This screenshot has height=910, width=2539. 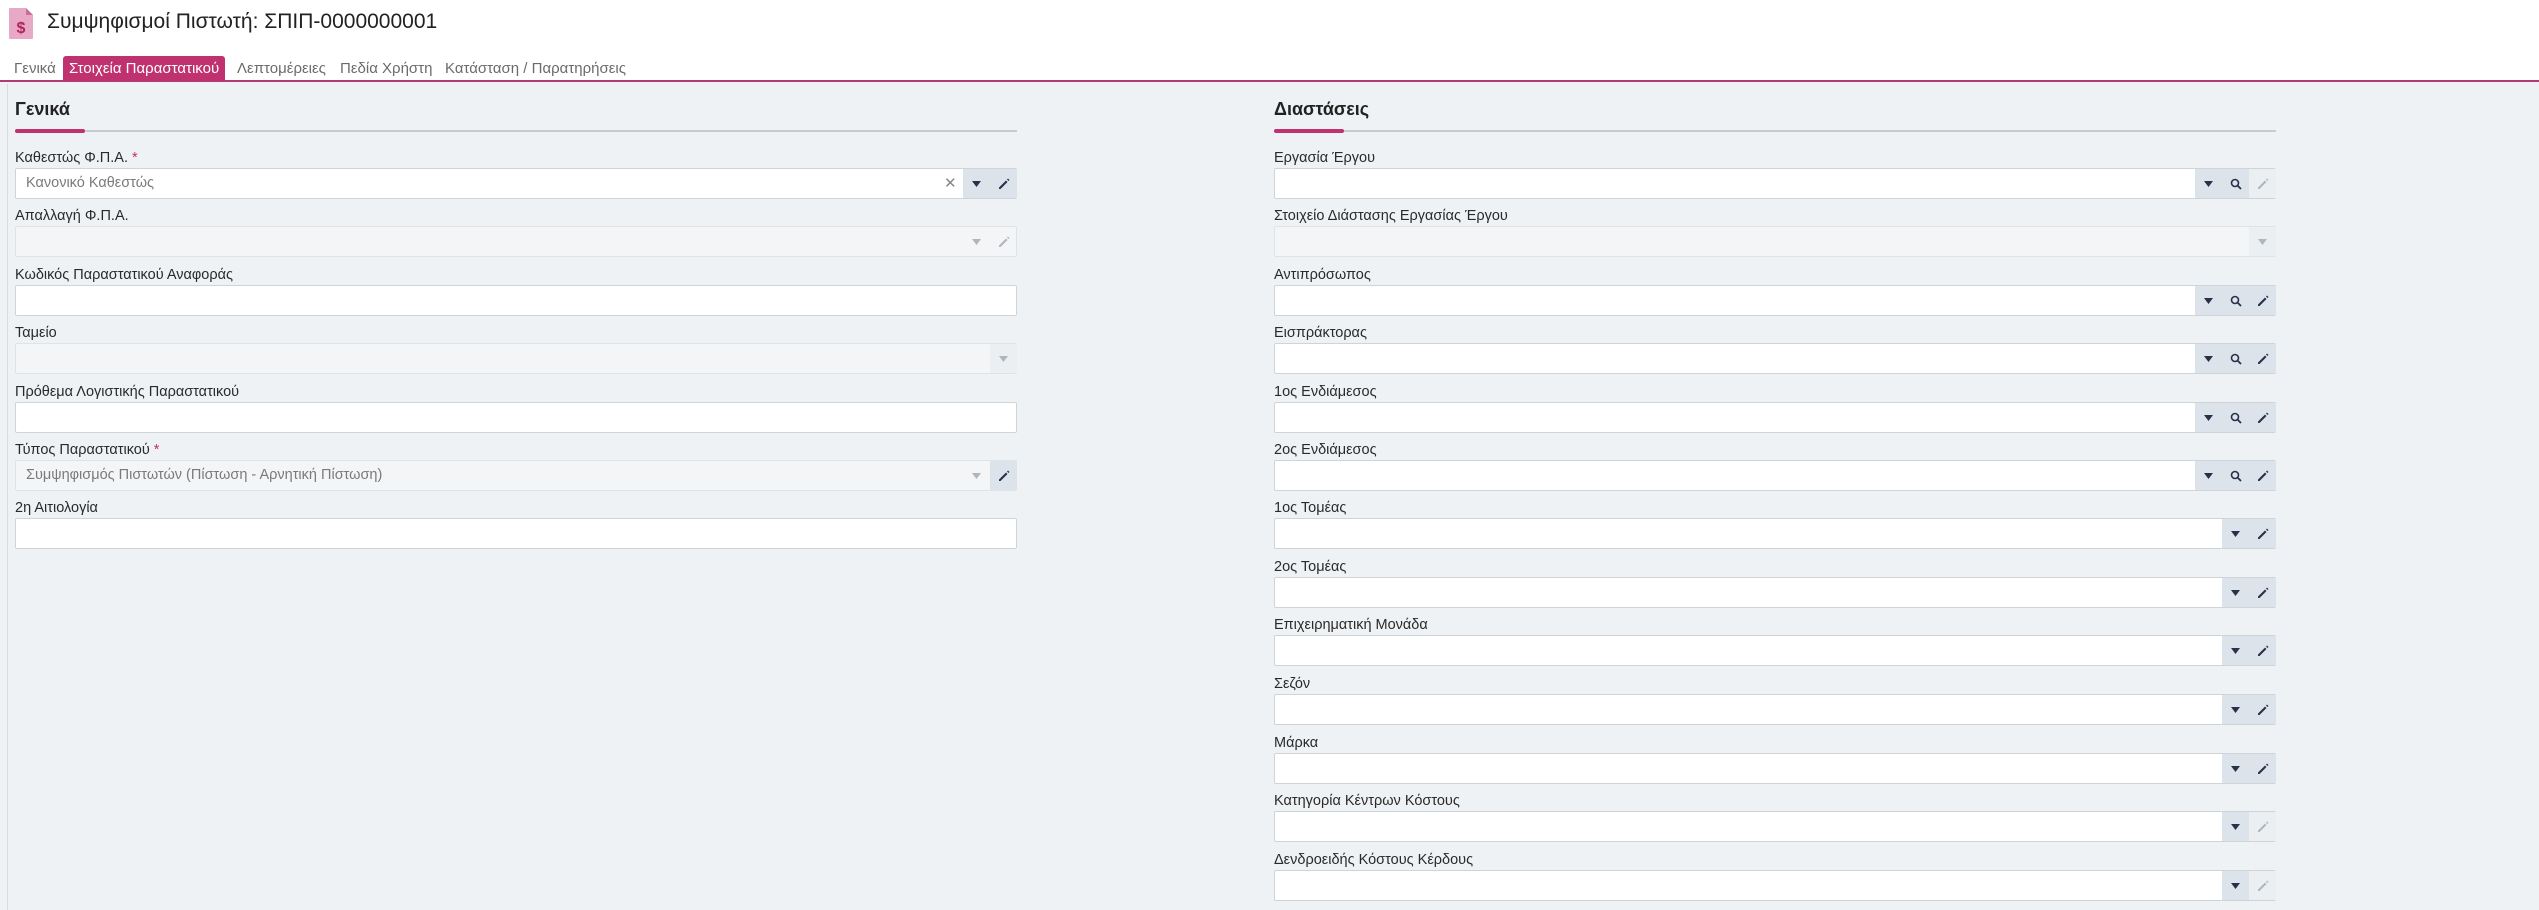 I want to click on reference-code-input, so click(x=516, y=300).